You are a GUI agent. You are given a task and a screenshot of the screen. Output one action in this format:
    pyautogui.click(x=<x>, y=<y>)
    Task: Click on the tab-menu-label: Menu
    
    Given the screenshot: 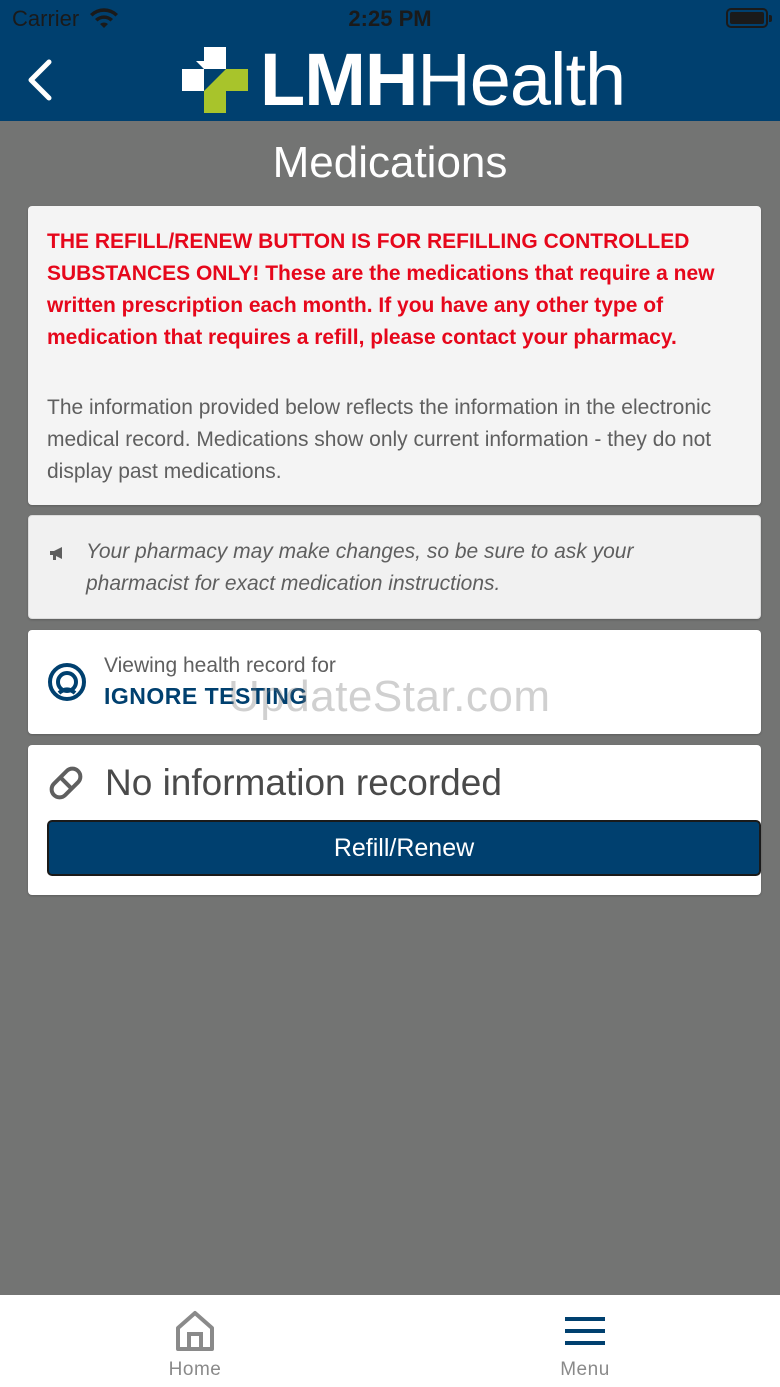 What is the action you would take?
    pyautogui.click(x=585, y=1369)
    